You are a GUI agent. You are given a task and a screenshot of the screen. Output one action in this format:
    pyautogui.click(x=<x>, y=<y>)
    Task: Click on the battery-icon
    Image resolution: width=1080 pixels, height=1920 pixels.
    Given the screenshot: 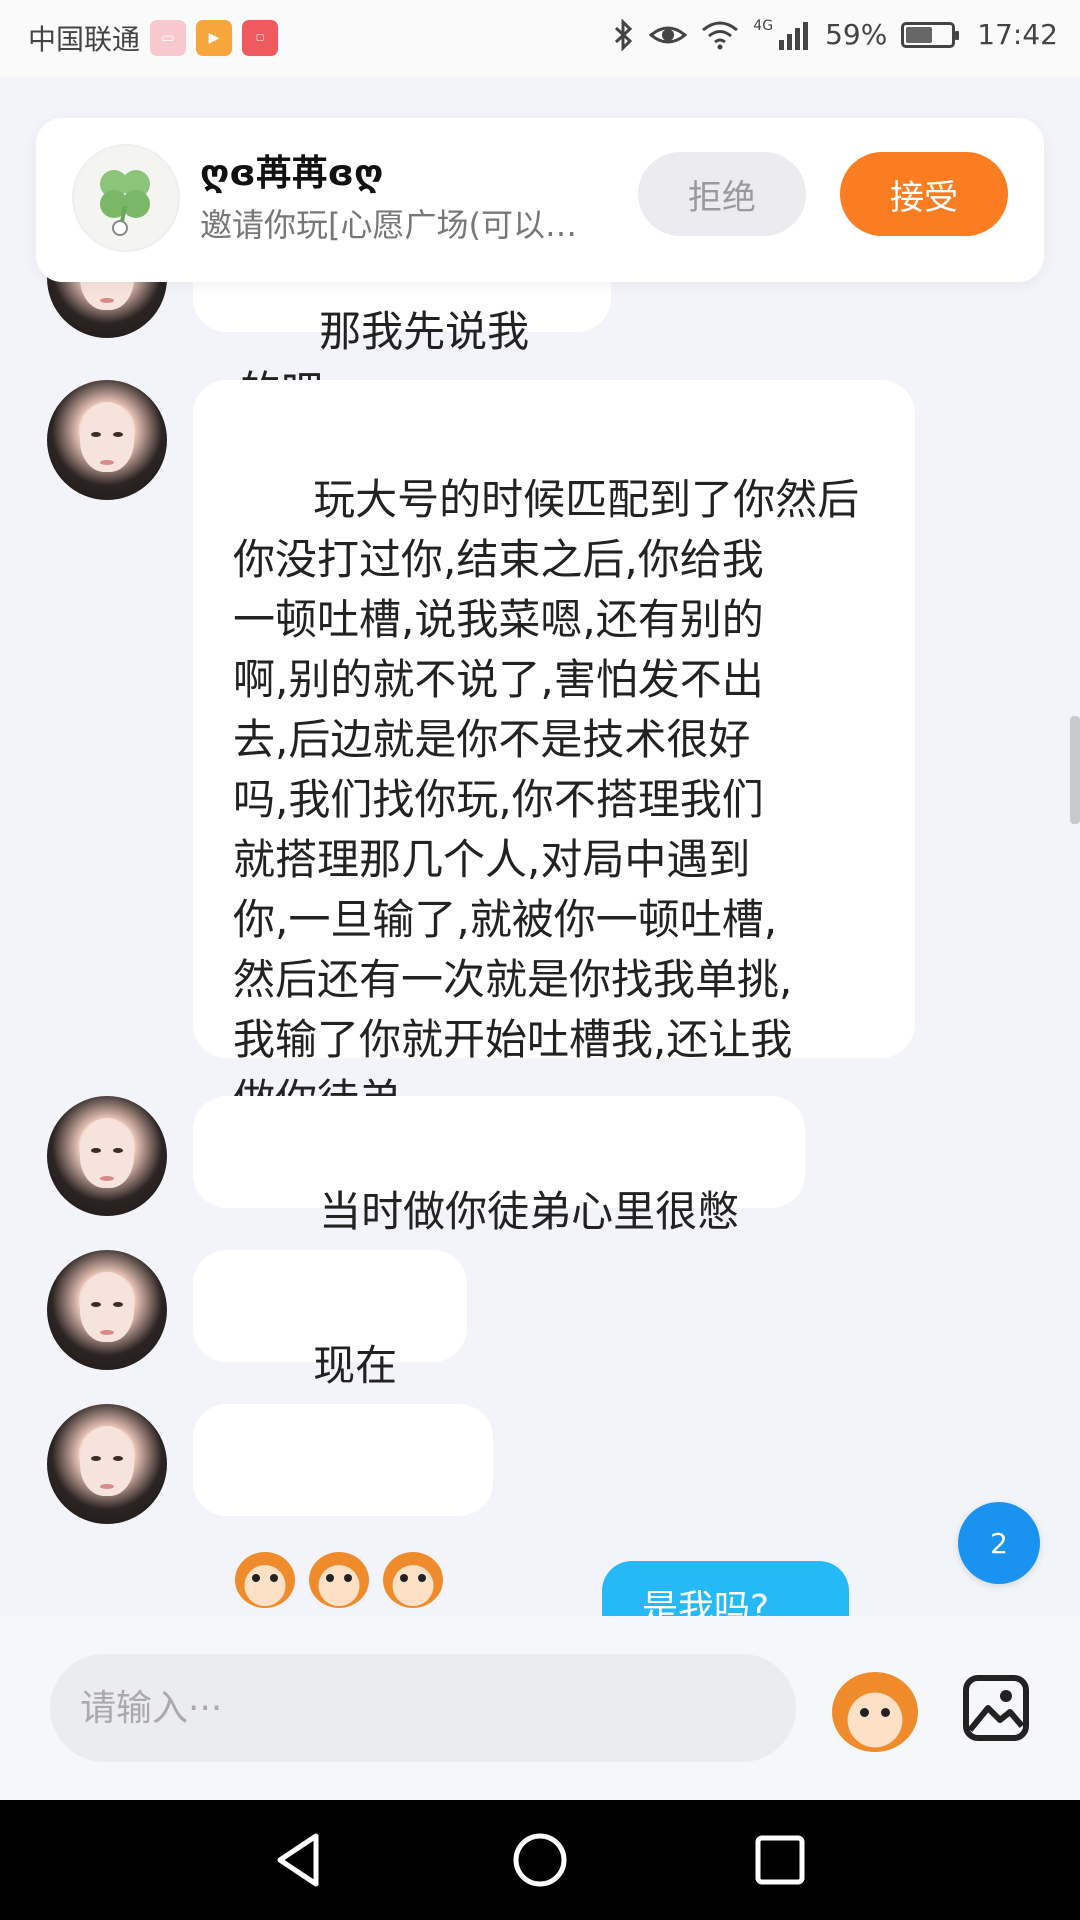 What is the action you would take?
    pyautogui.click(x=930, y=34)
    